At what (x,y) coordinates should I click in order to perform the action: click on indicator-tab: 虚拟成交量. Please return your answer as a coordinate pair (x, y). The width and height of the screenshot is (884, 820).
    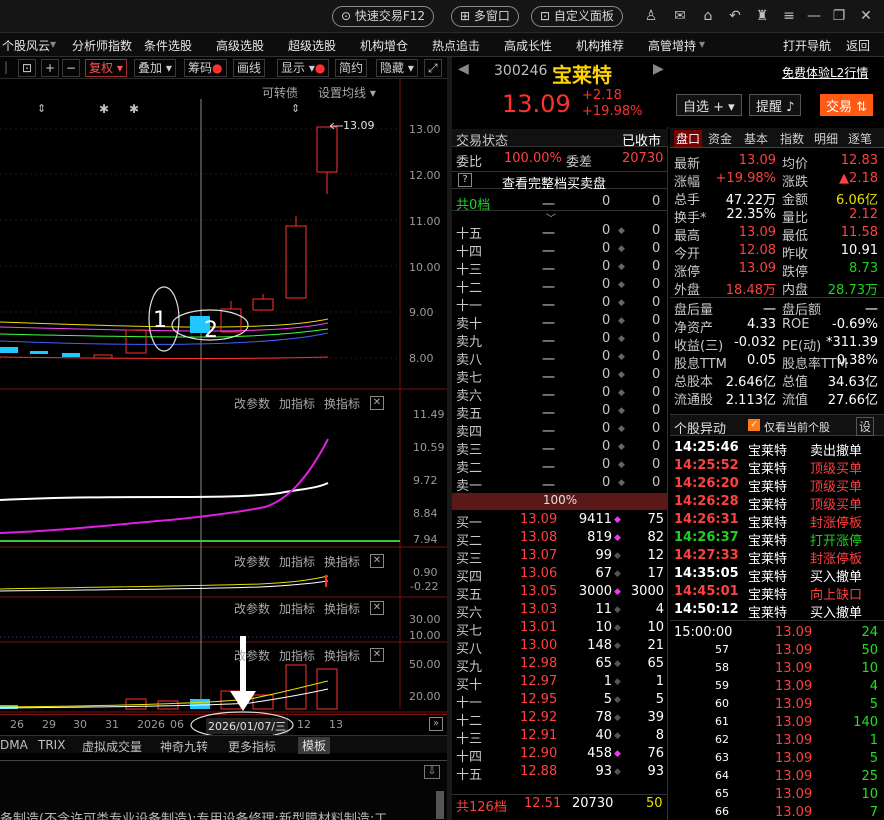
    Looking at the image, I should click on (112, 746).